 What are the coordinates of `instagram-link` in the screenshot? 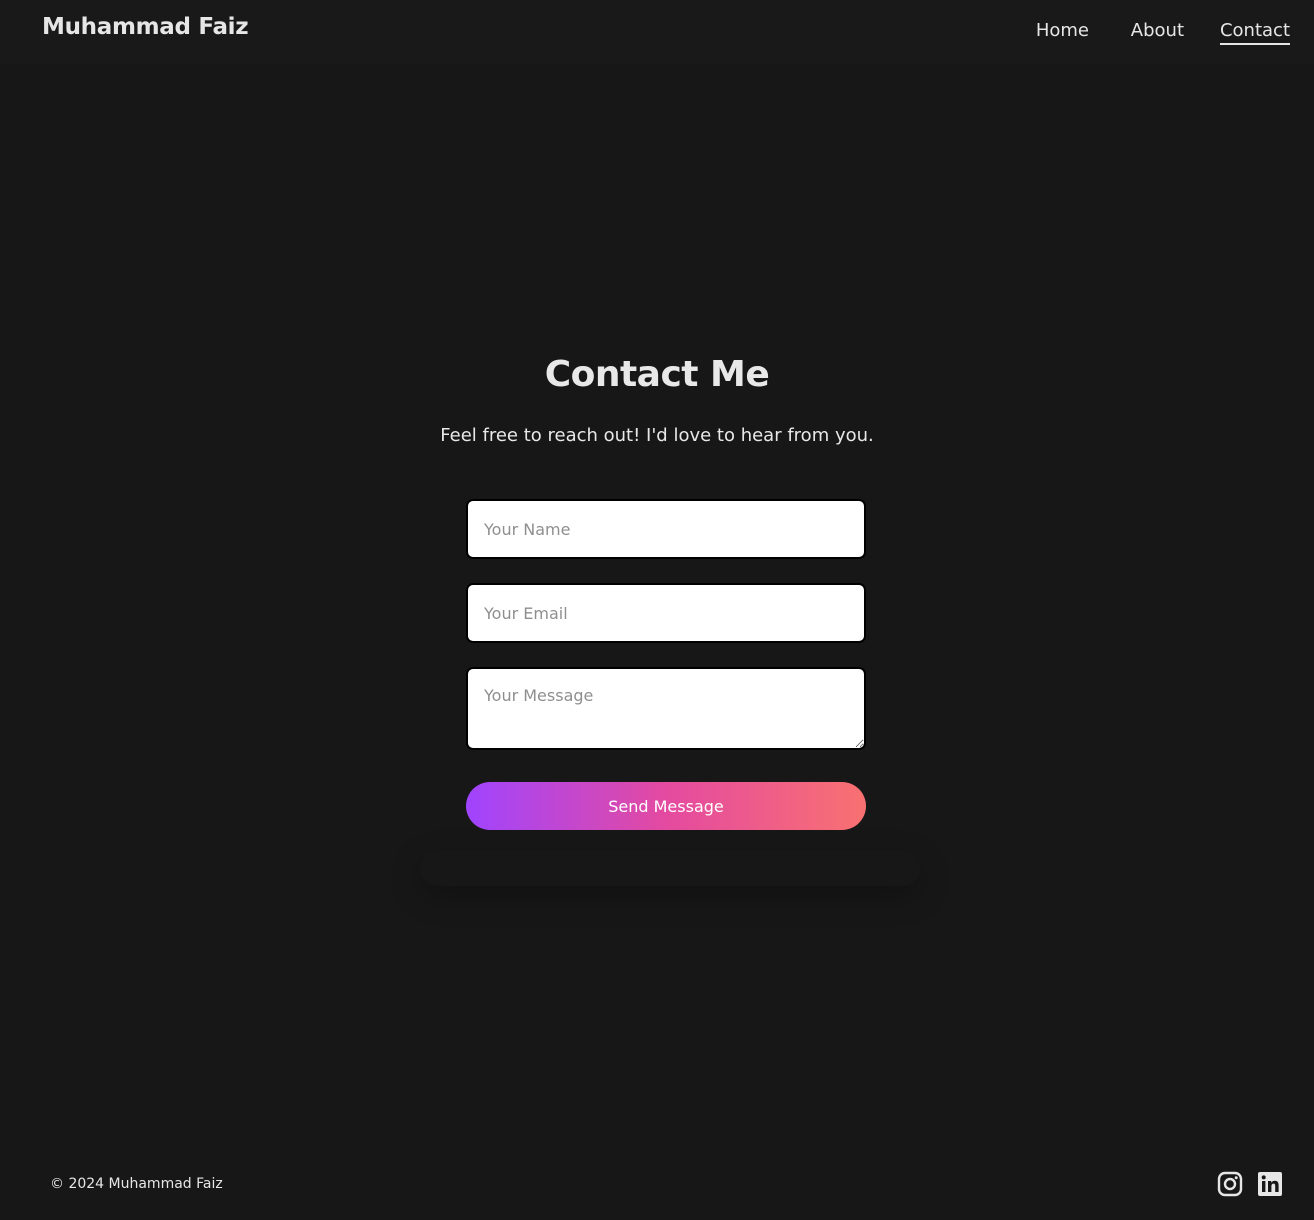 It's located at (1230, 1184).